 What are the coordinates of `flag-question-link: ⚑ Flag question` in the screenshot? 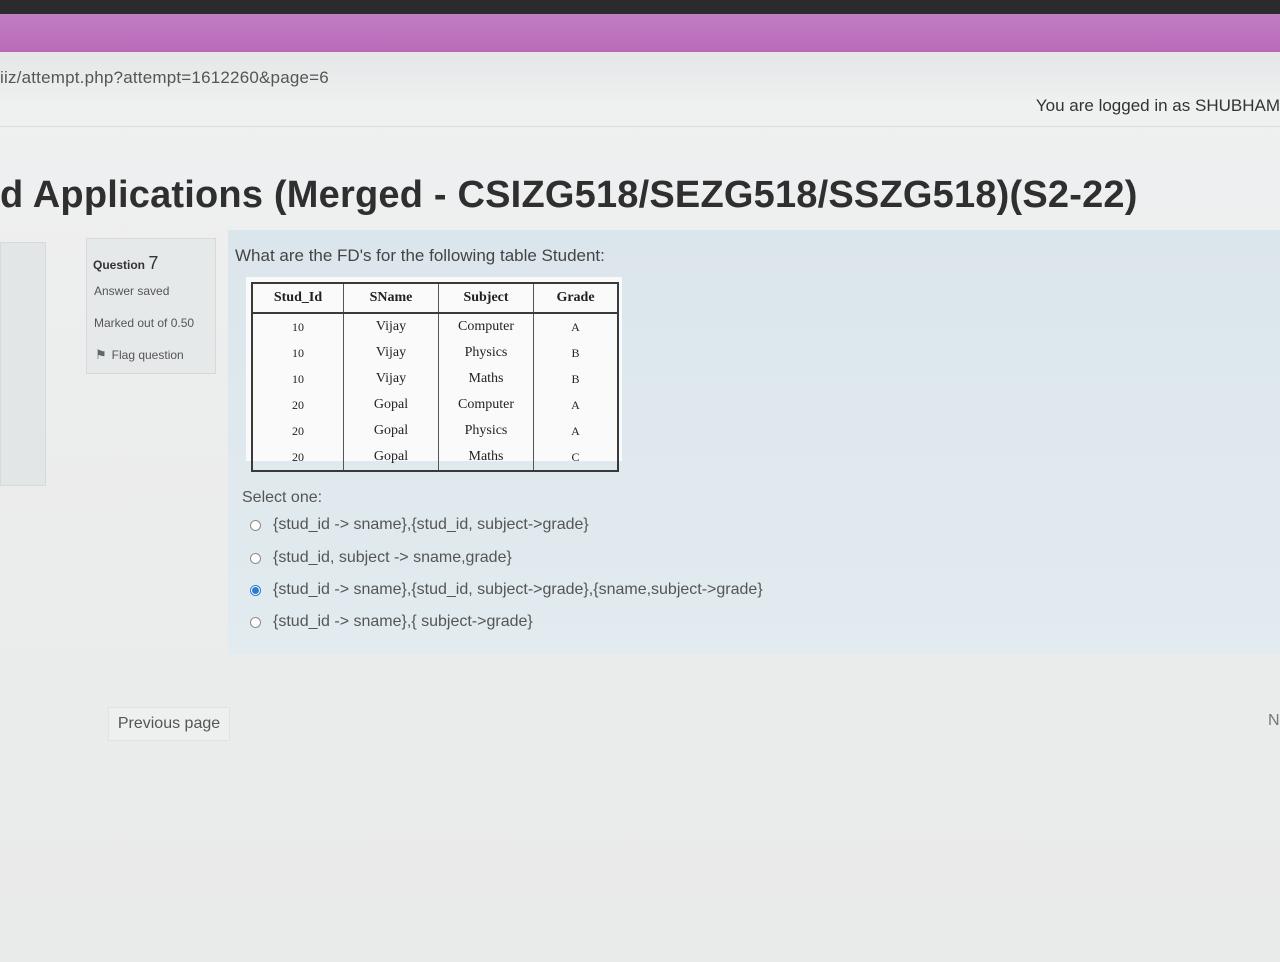 It's located at (139, 355).